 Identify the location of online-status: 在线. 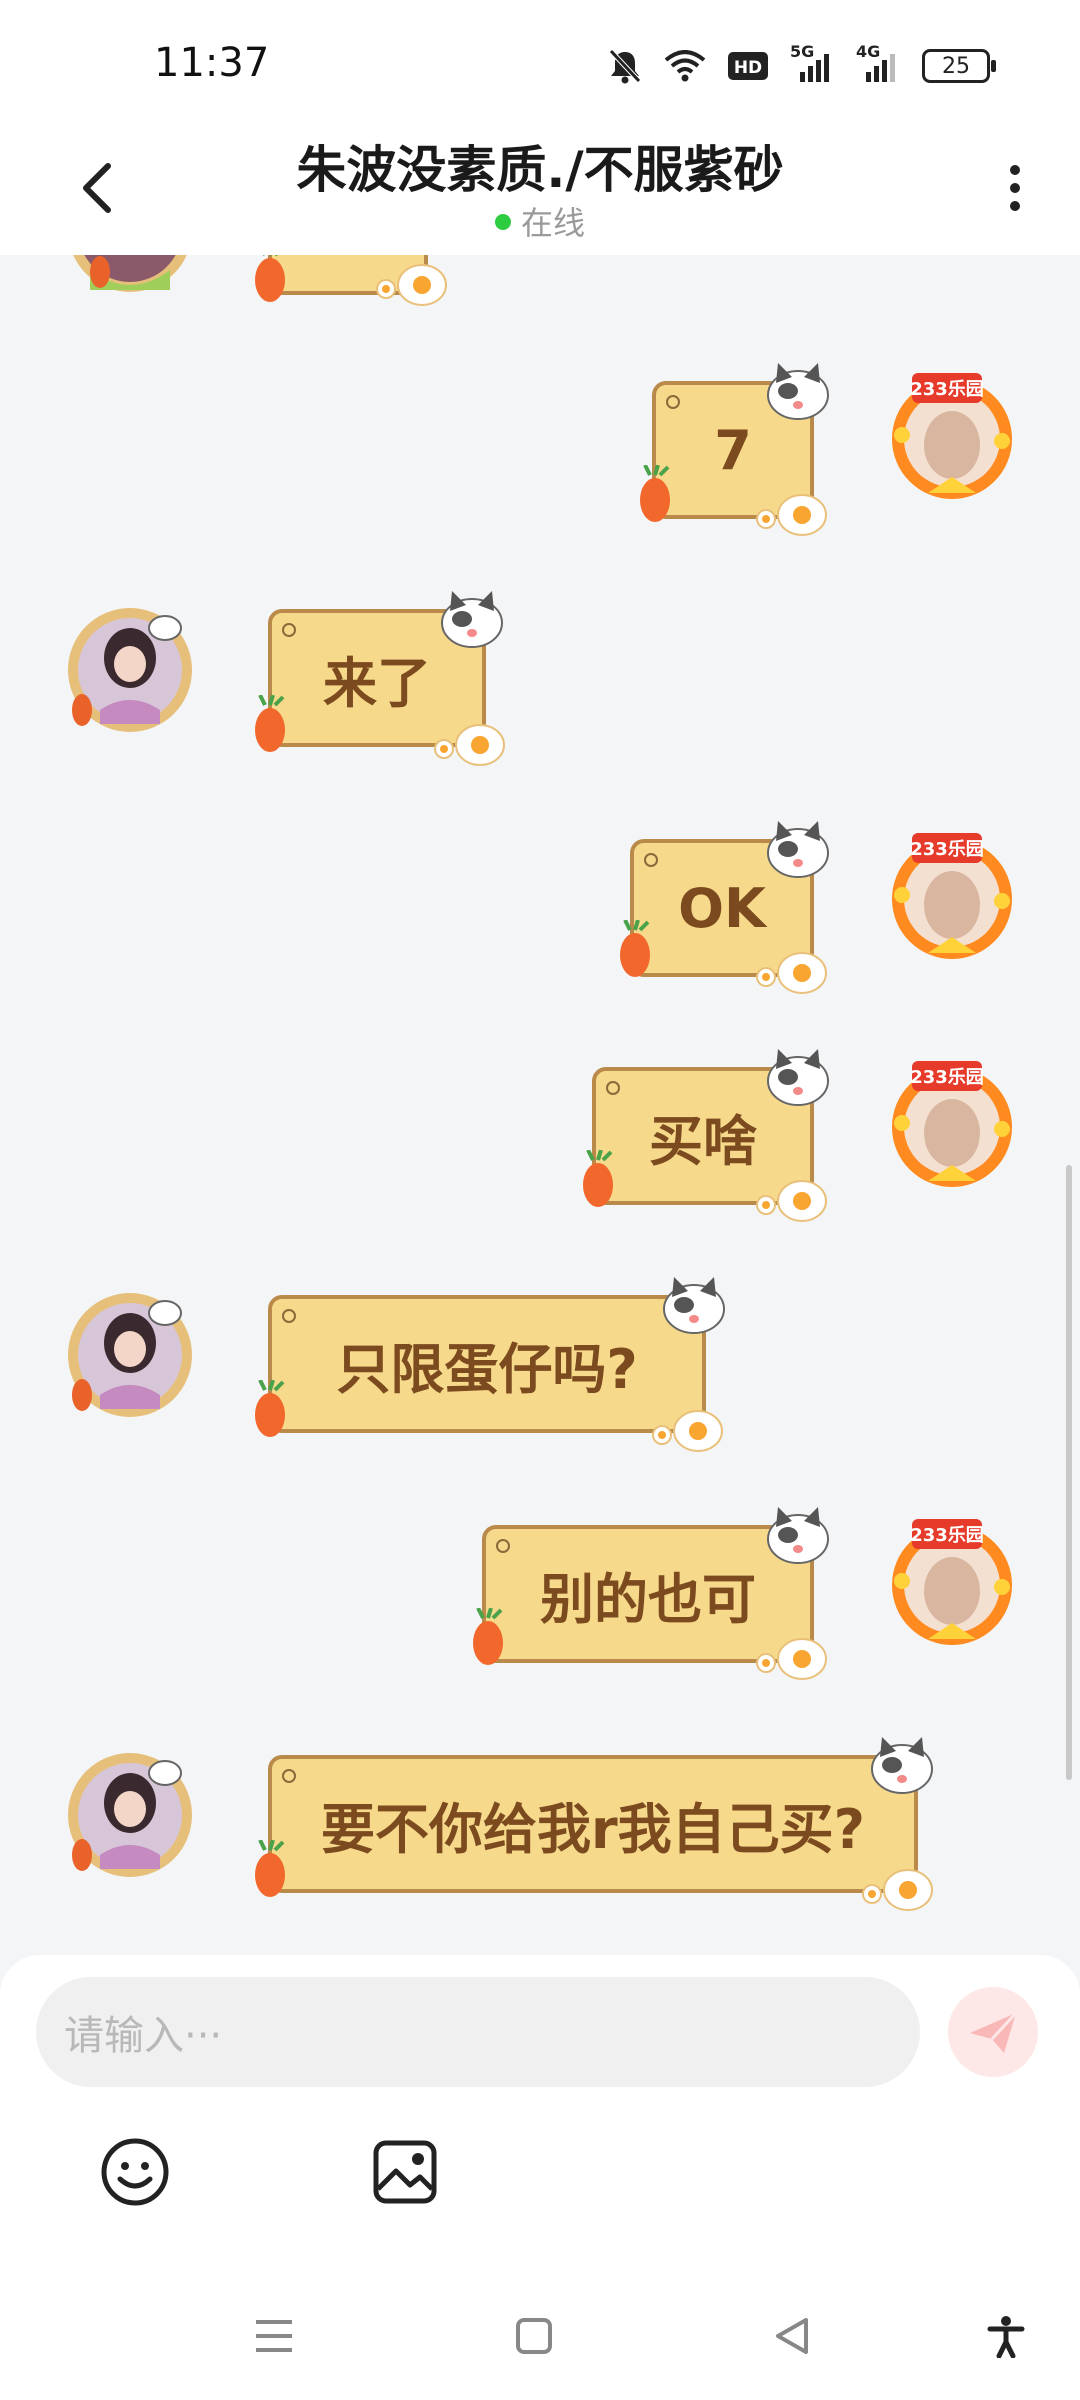
(540, 221).